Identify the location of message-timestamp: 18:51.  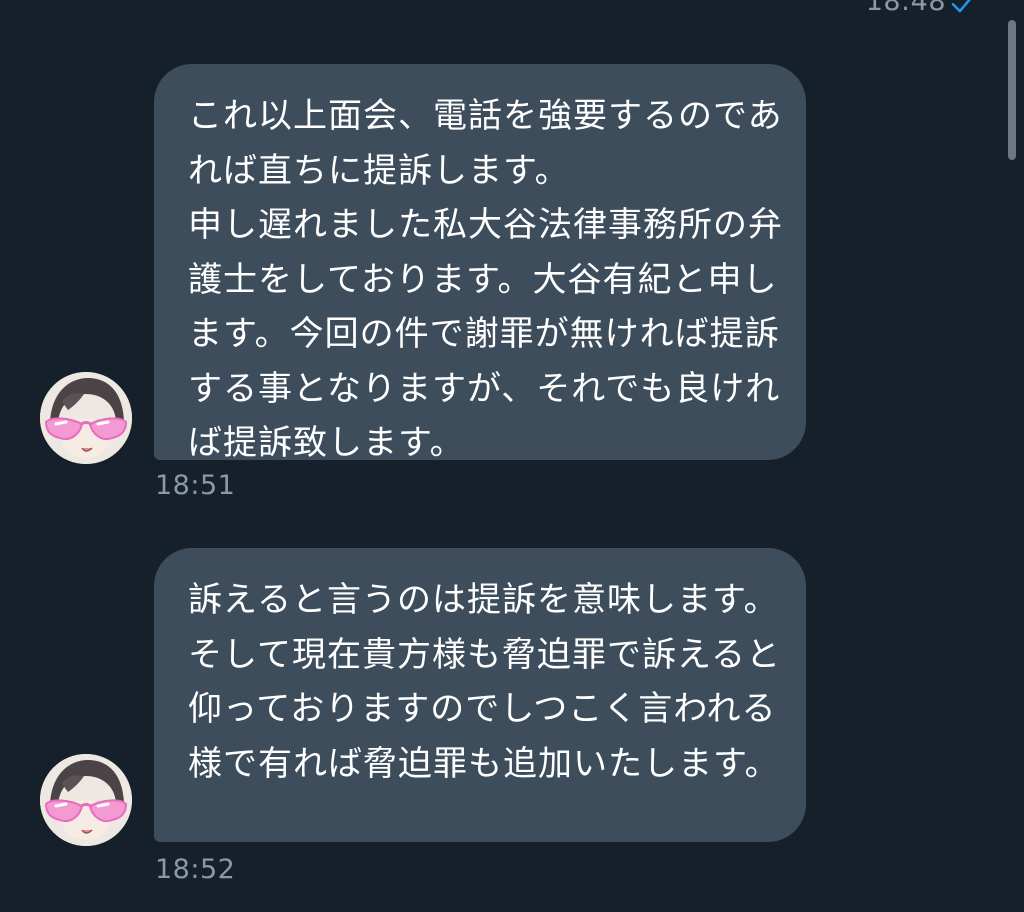
(195, 485).